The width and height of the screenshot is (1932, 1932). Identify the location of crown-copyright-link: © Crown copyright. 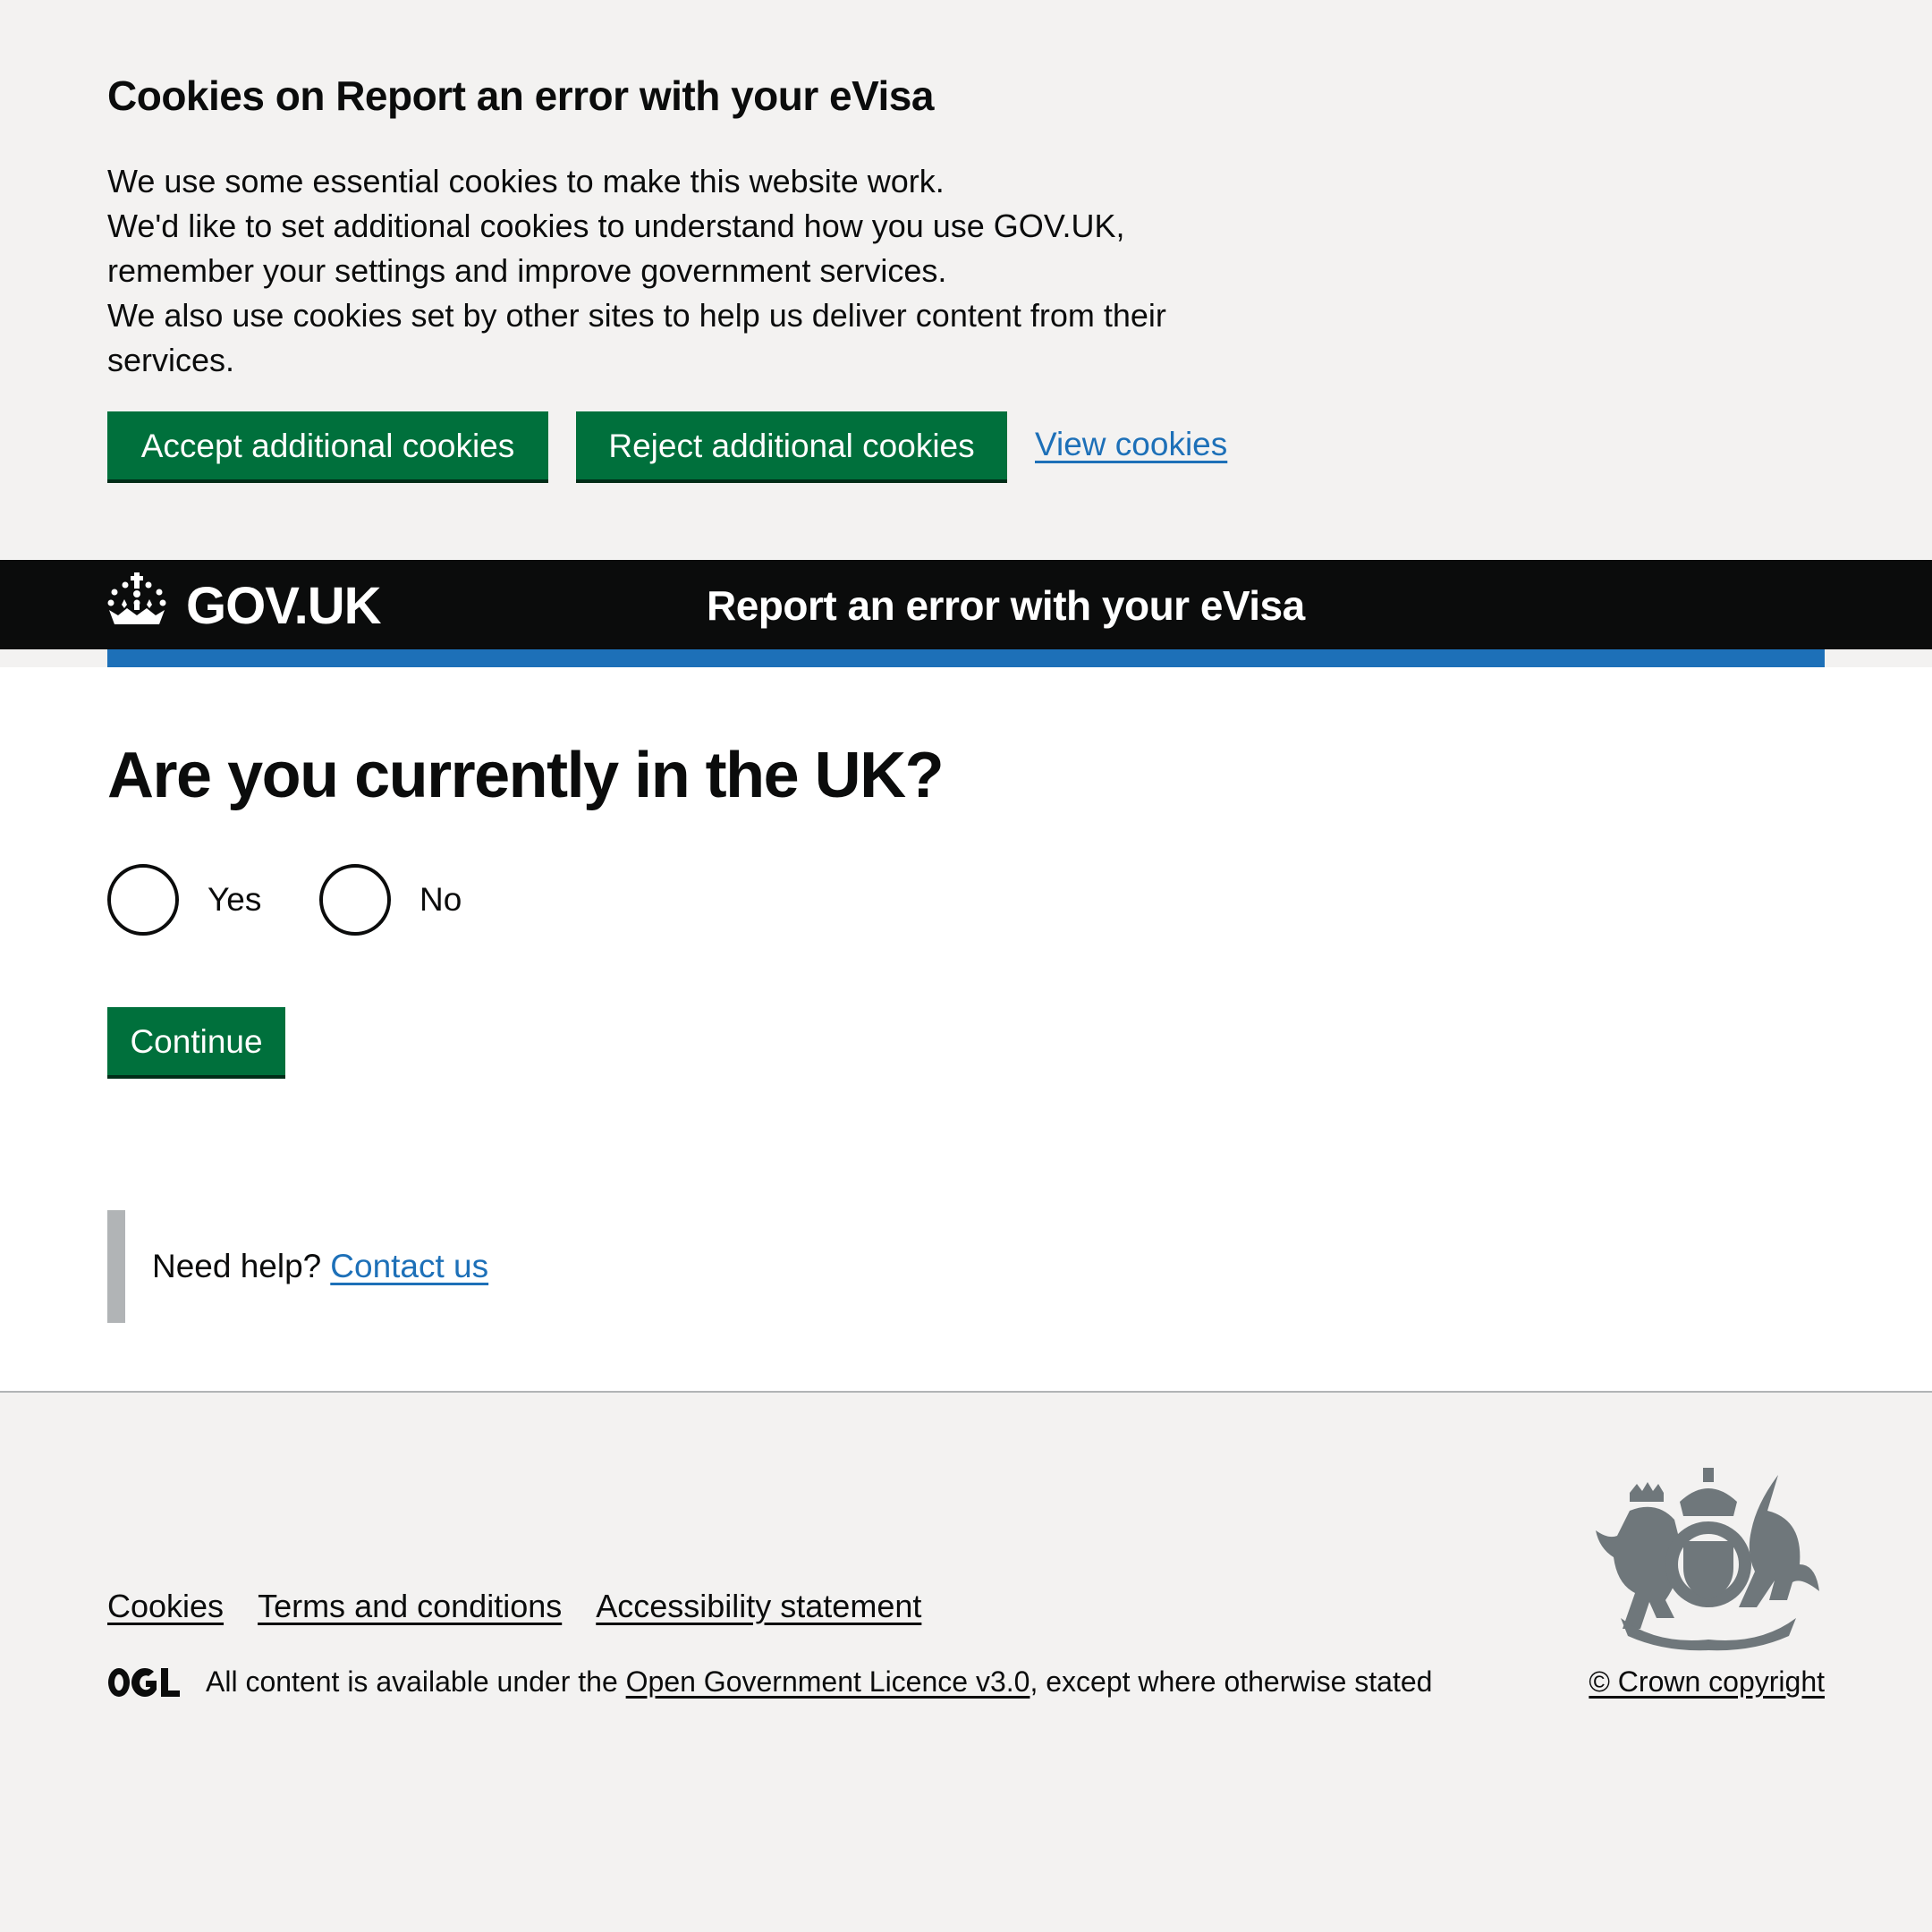
(1707, 1682).